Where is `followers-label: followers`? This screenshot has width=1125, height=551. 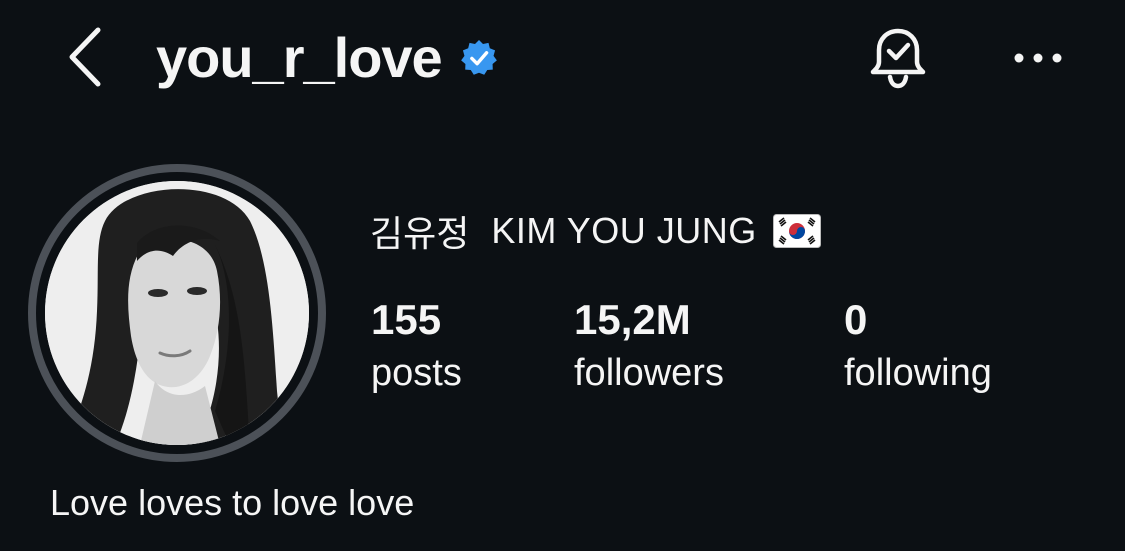
followers-label: followers is located at coordinates (649, 373).